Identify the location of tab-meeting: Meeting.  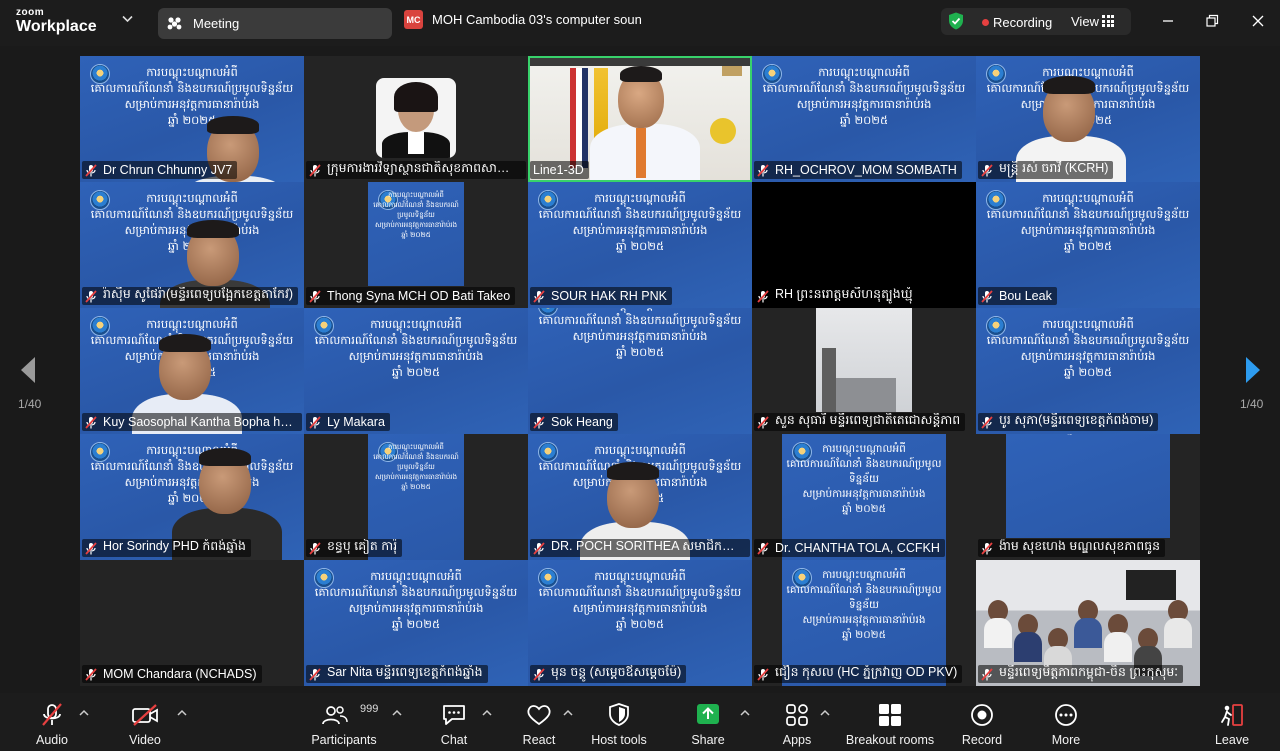
(275, 23).